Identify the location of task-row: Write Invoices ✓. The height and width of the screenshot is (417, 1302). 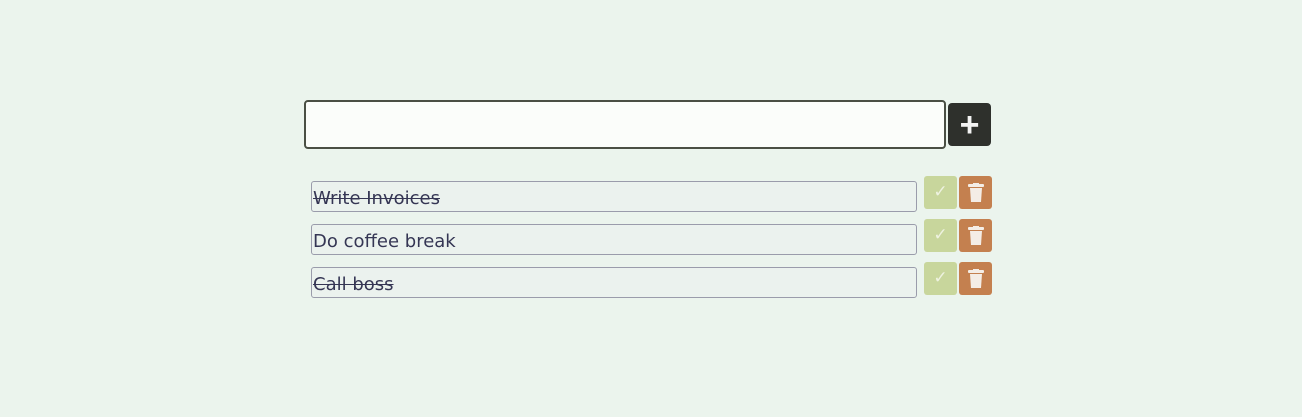
(651, 197).